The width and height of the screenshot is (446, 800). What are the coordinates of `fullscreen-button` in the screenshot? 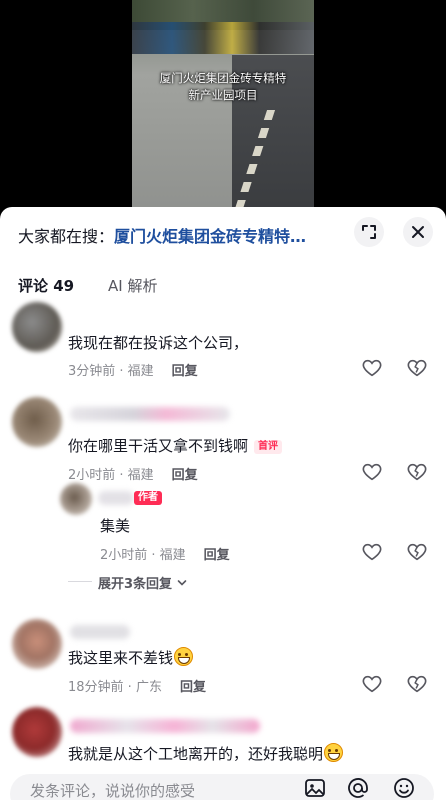 It's located at (369, 232).